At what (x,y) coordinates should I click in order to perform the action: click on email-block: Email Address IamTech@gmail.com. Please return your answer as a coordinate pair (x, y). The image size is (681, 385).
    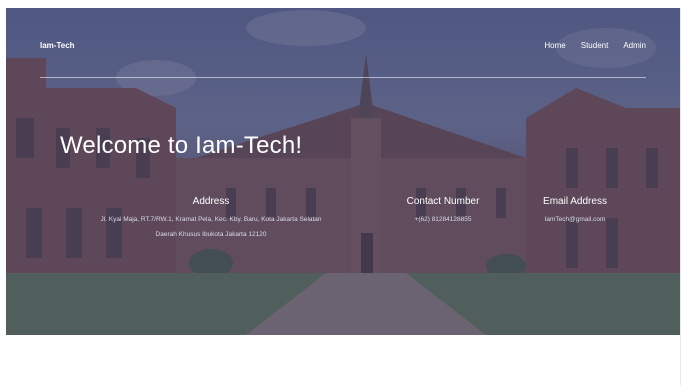
    Looking at the image, I should click on (575, 211).